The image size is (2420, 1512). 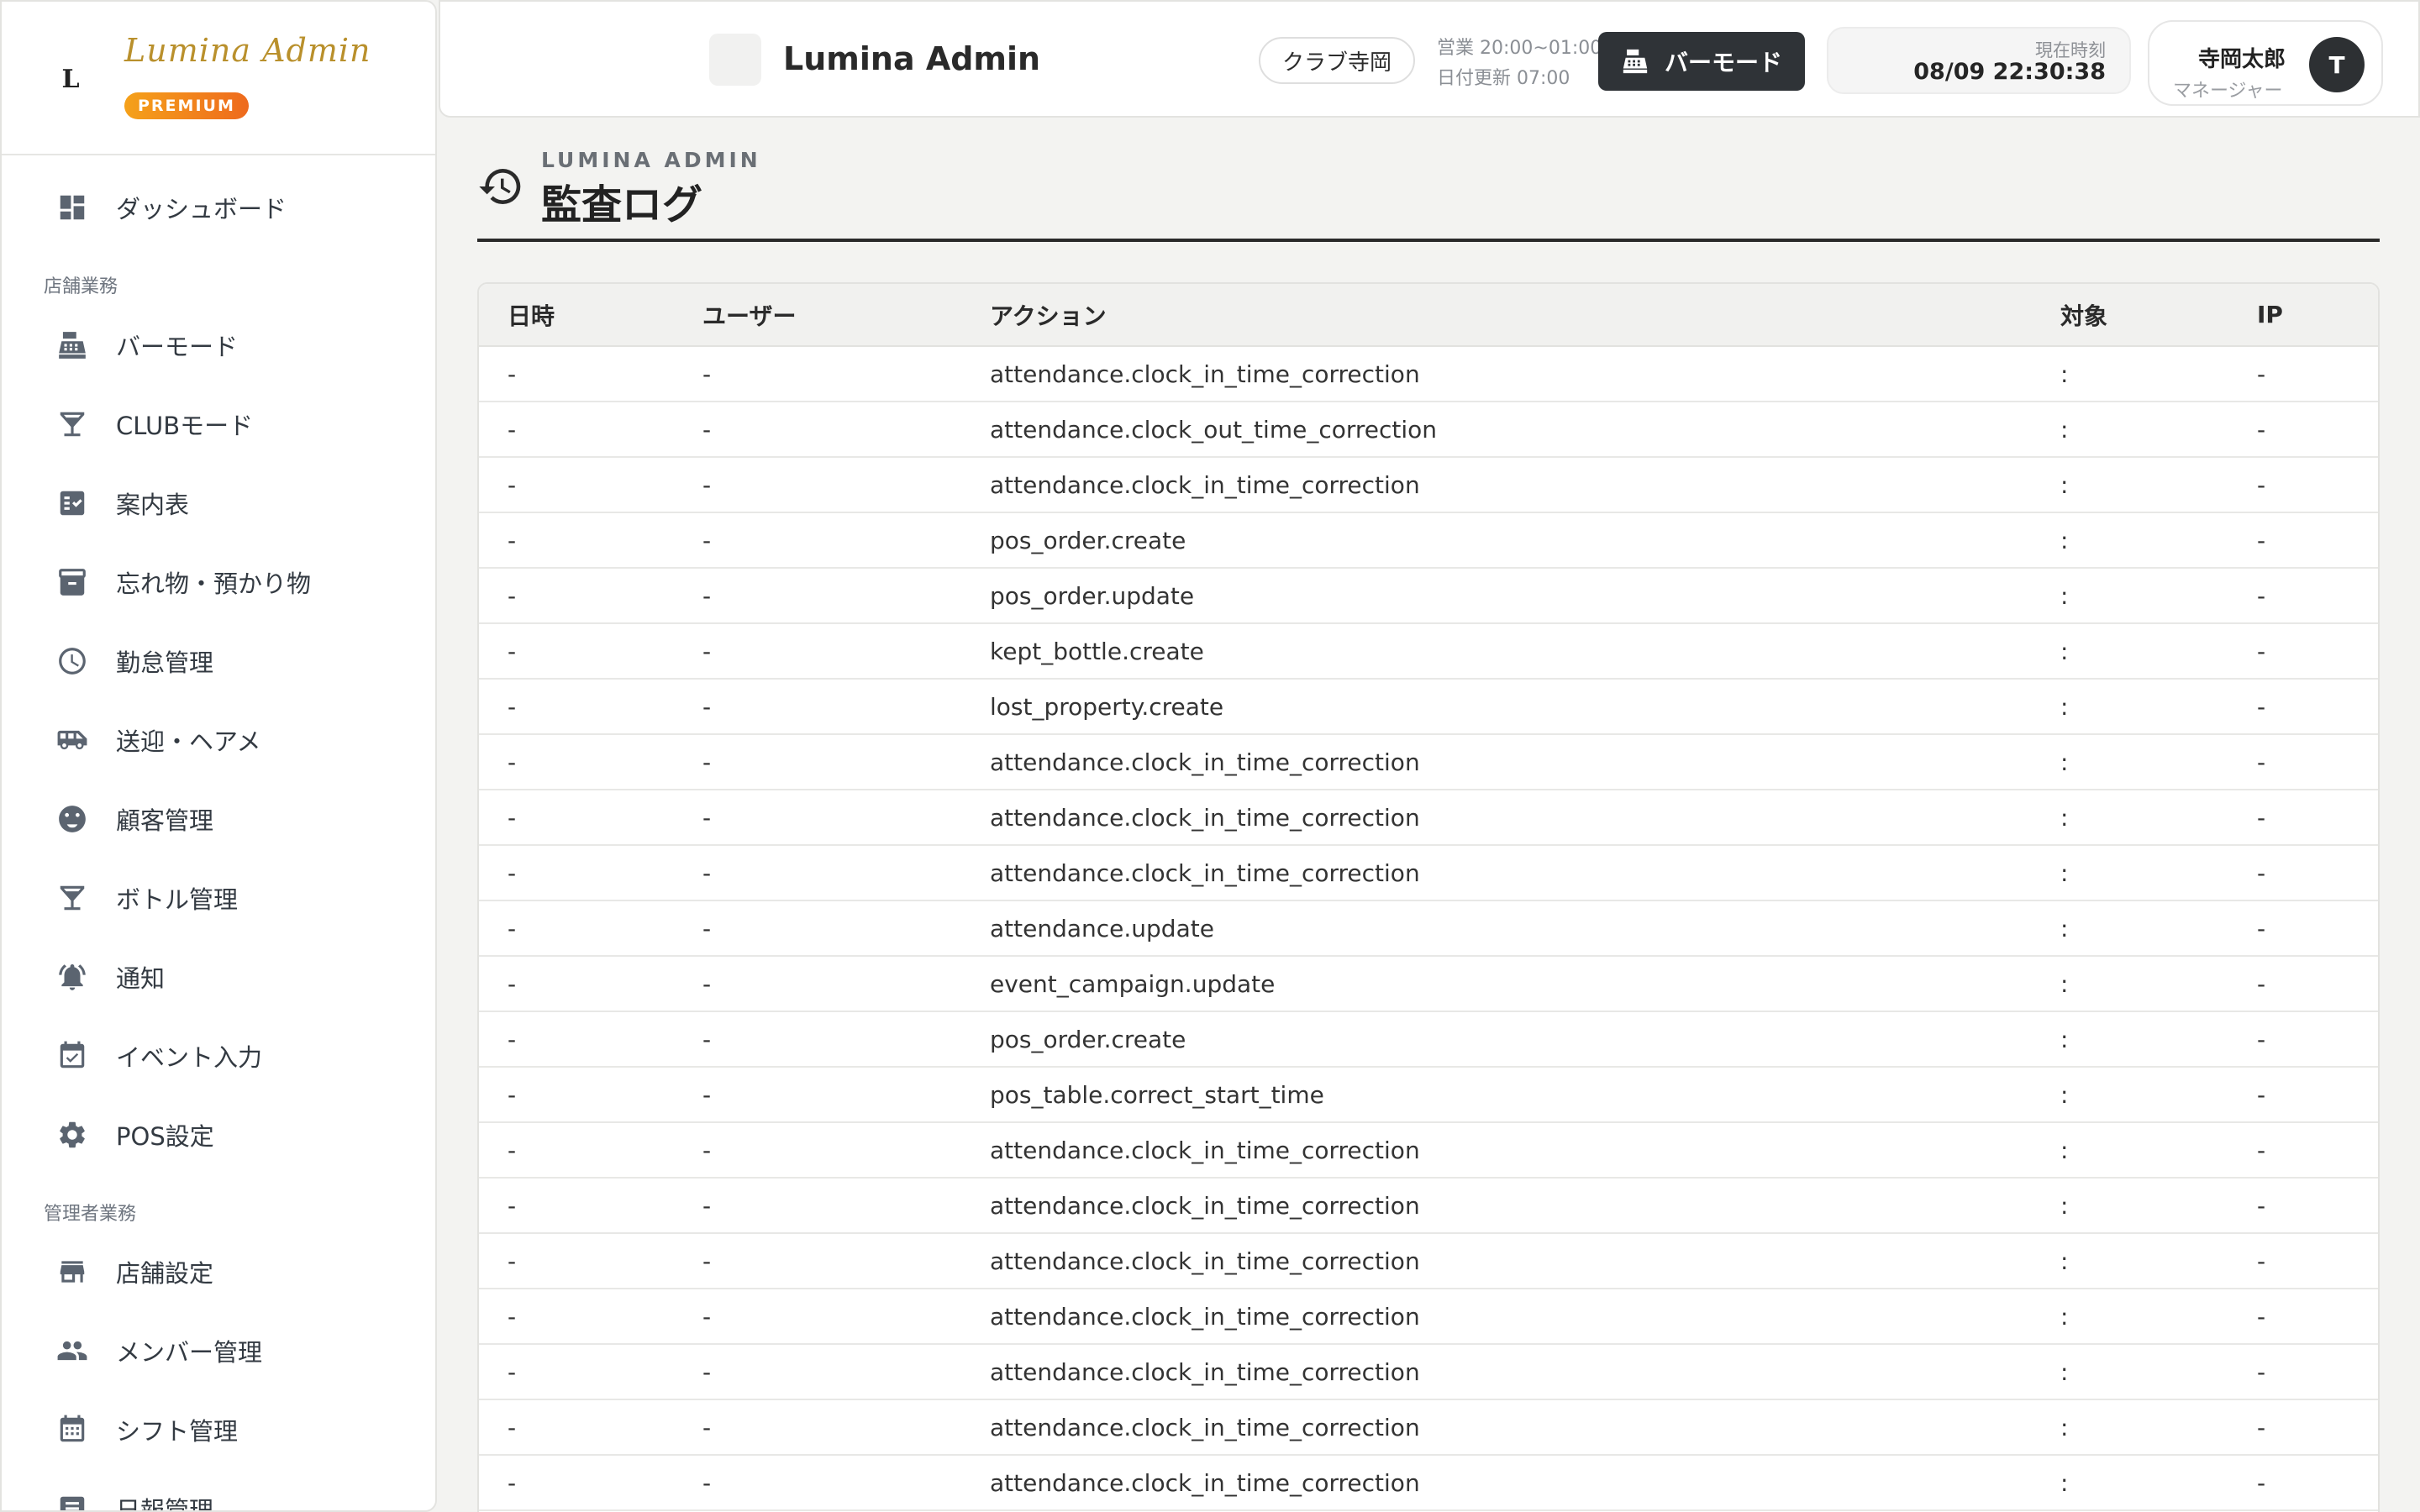 I want to click on column-header-user: ユーザー, so click(x=817, y=315).